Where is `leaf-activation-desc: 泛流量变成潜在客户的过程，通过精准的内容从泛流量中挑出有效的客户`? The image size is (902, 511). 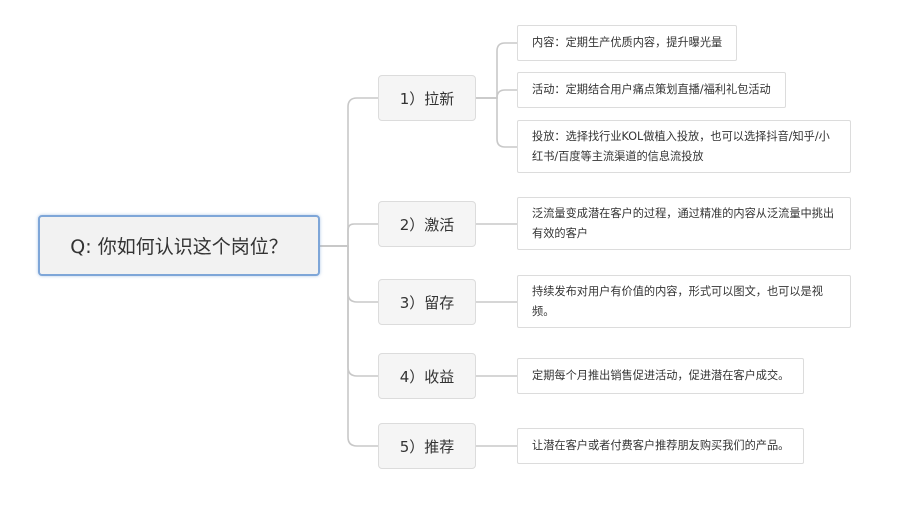 leaf-activation-desc: 泛流量变成潜在客户的过程，通过精准的内容从泛流量中挑出有效的客户 is located at coordinates (684, 223).